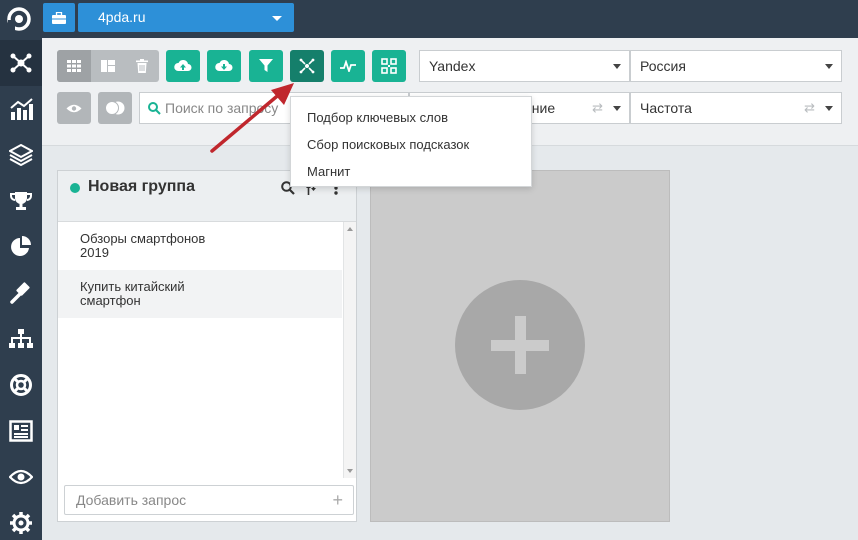  I want to click on collect-icon, so click(307, 66).